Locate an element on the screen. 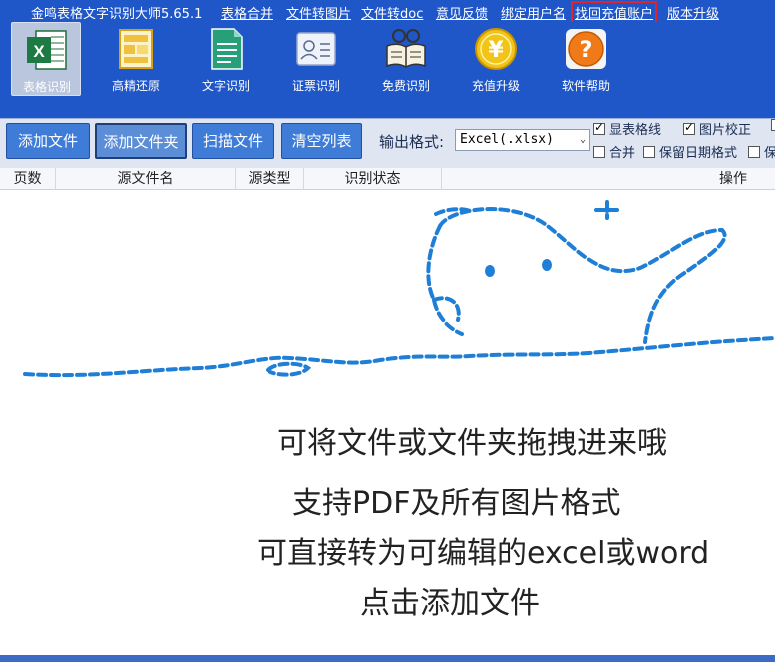 The image size is (775, 662). tool-help: ? 软件帮助 is located at coordinates (586, 59).